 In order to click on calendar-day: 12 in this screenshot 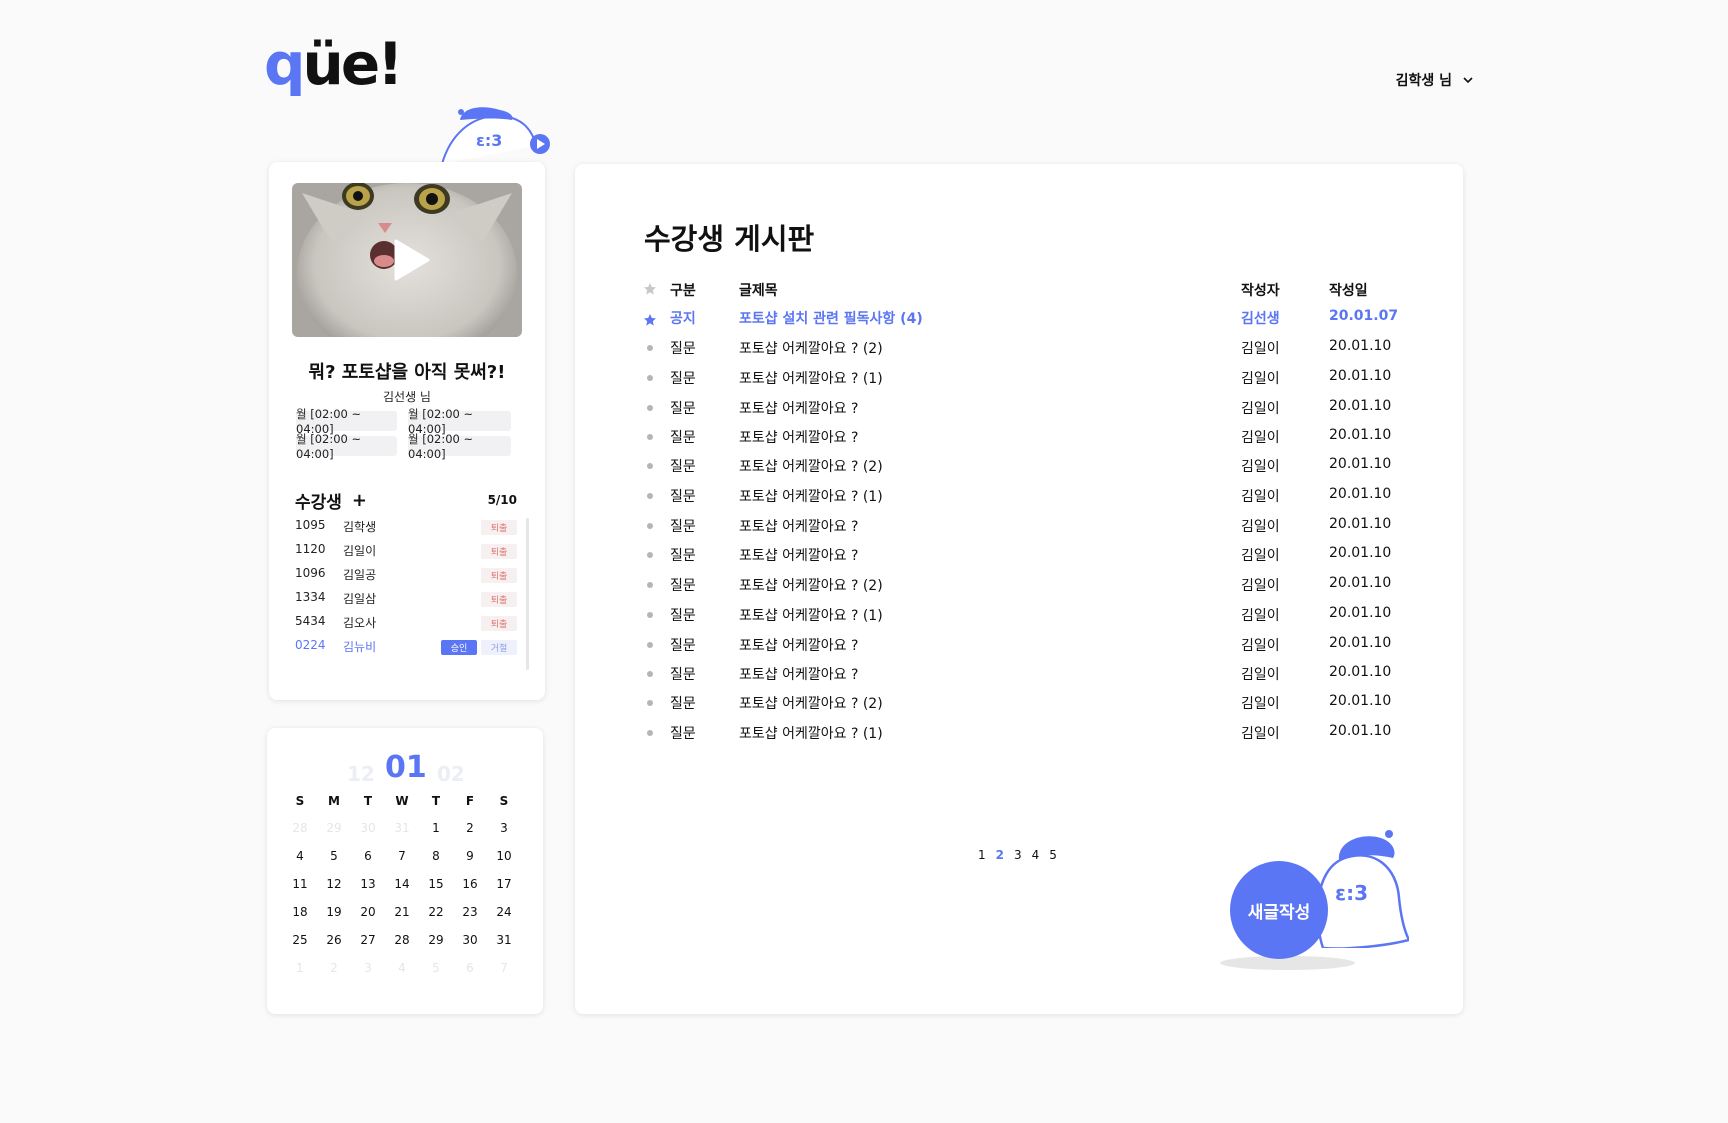, I will do `click(334, 884)`.